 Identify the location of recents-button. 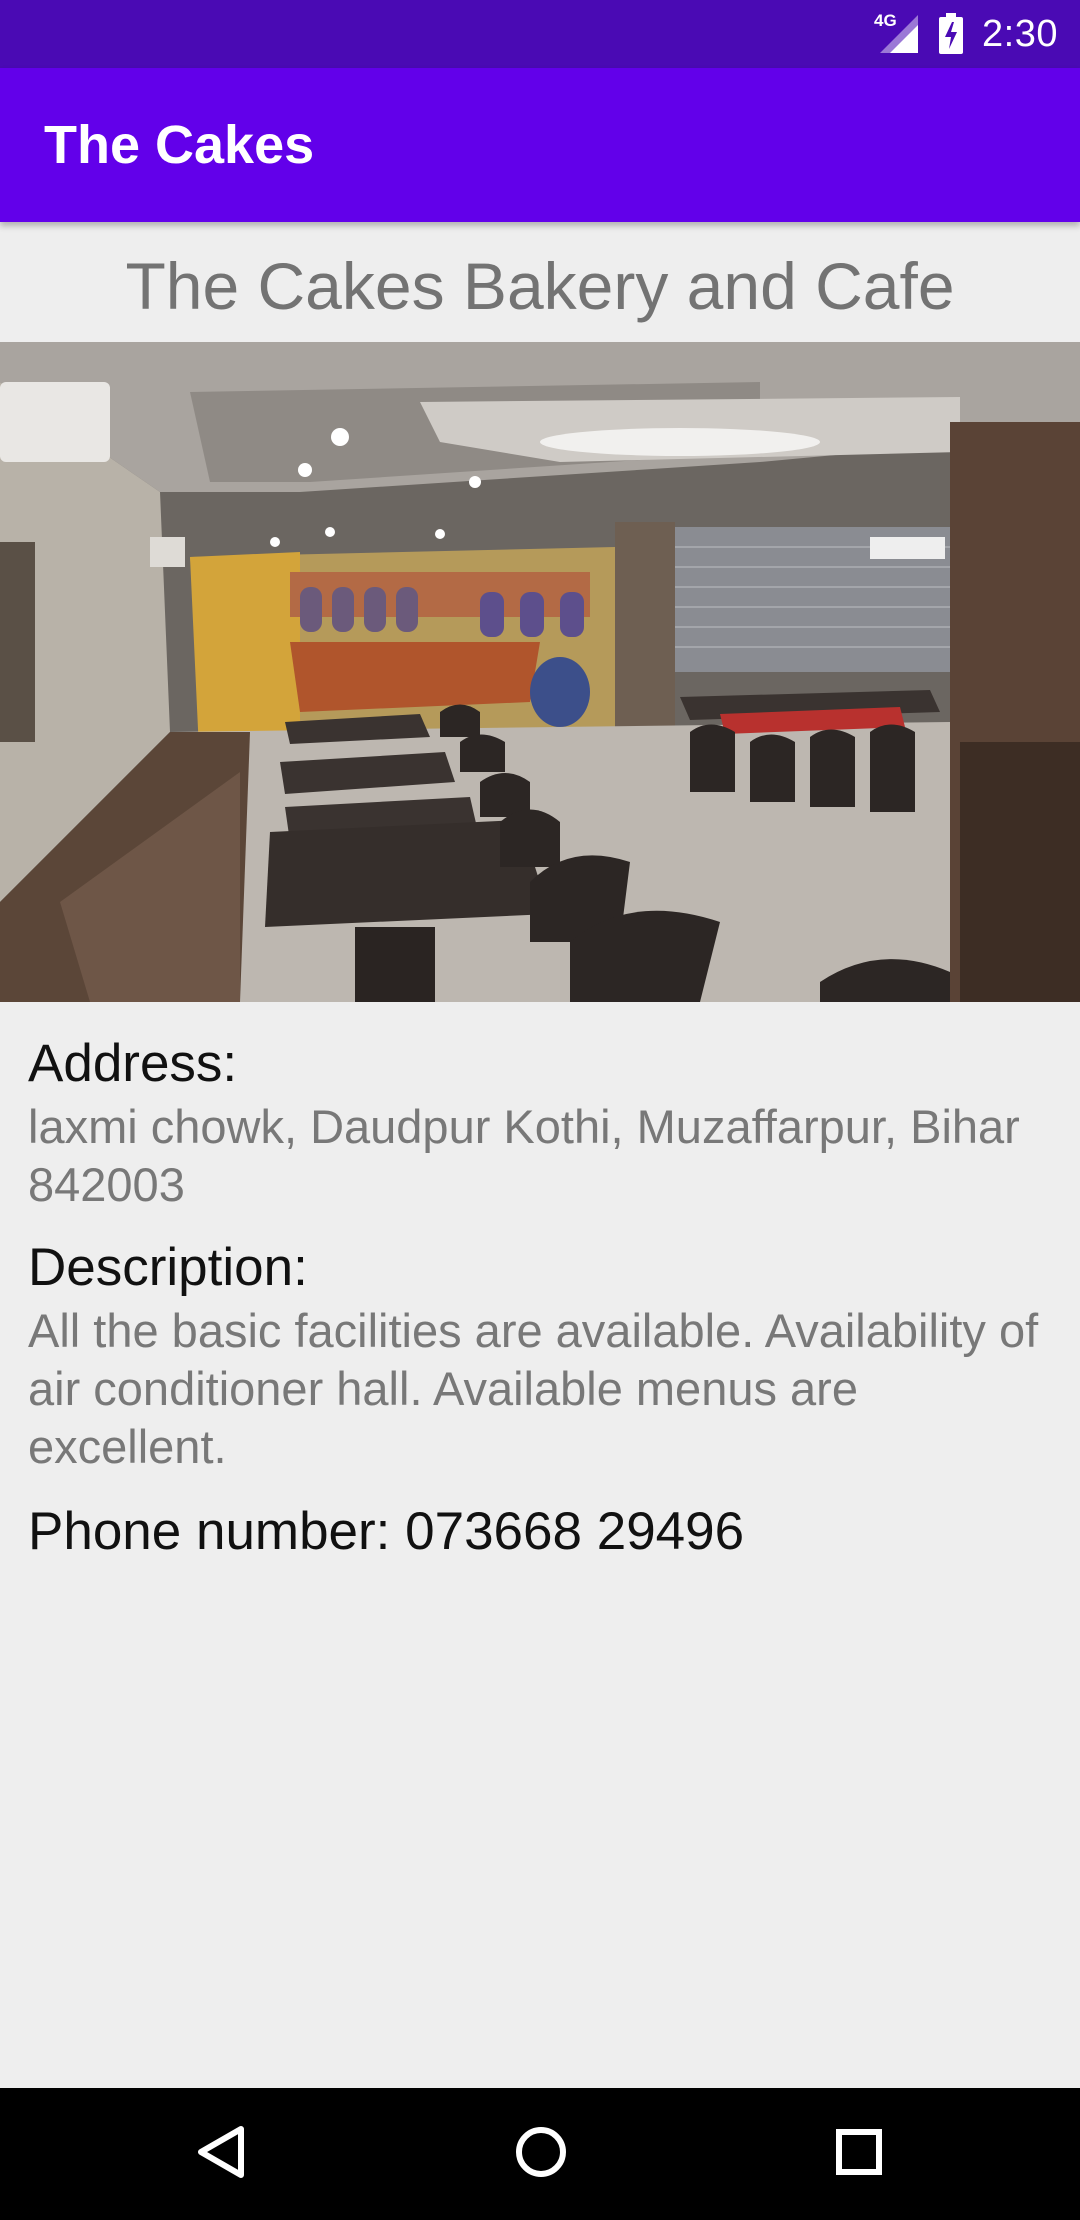
(859, 2154).